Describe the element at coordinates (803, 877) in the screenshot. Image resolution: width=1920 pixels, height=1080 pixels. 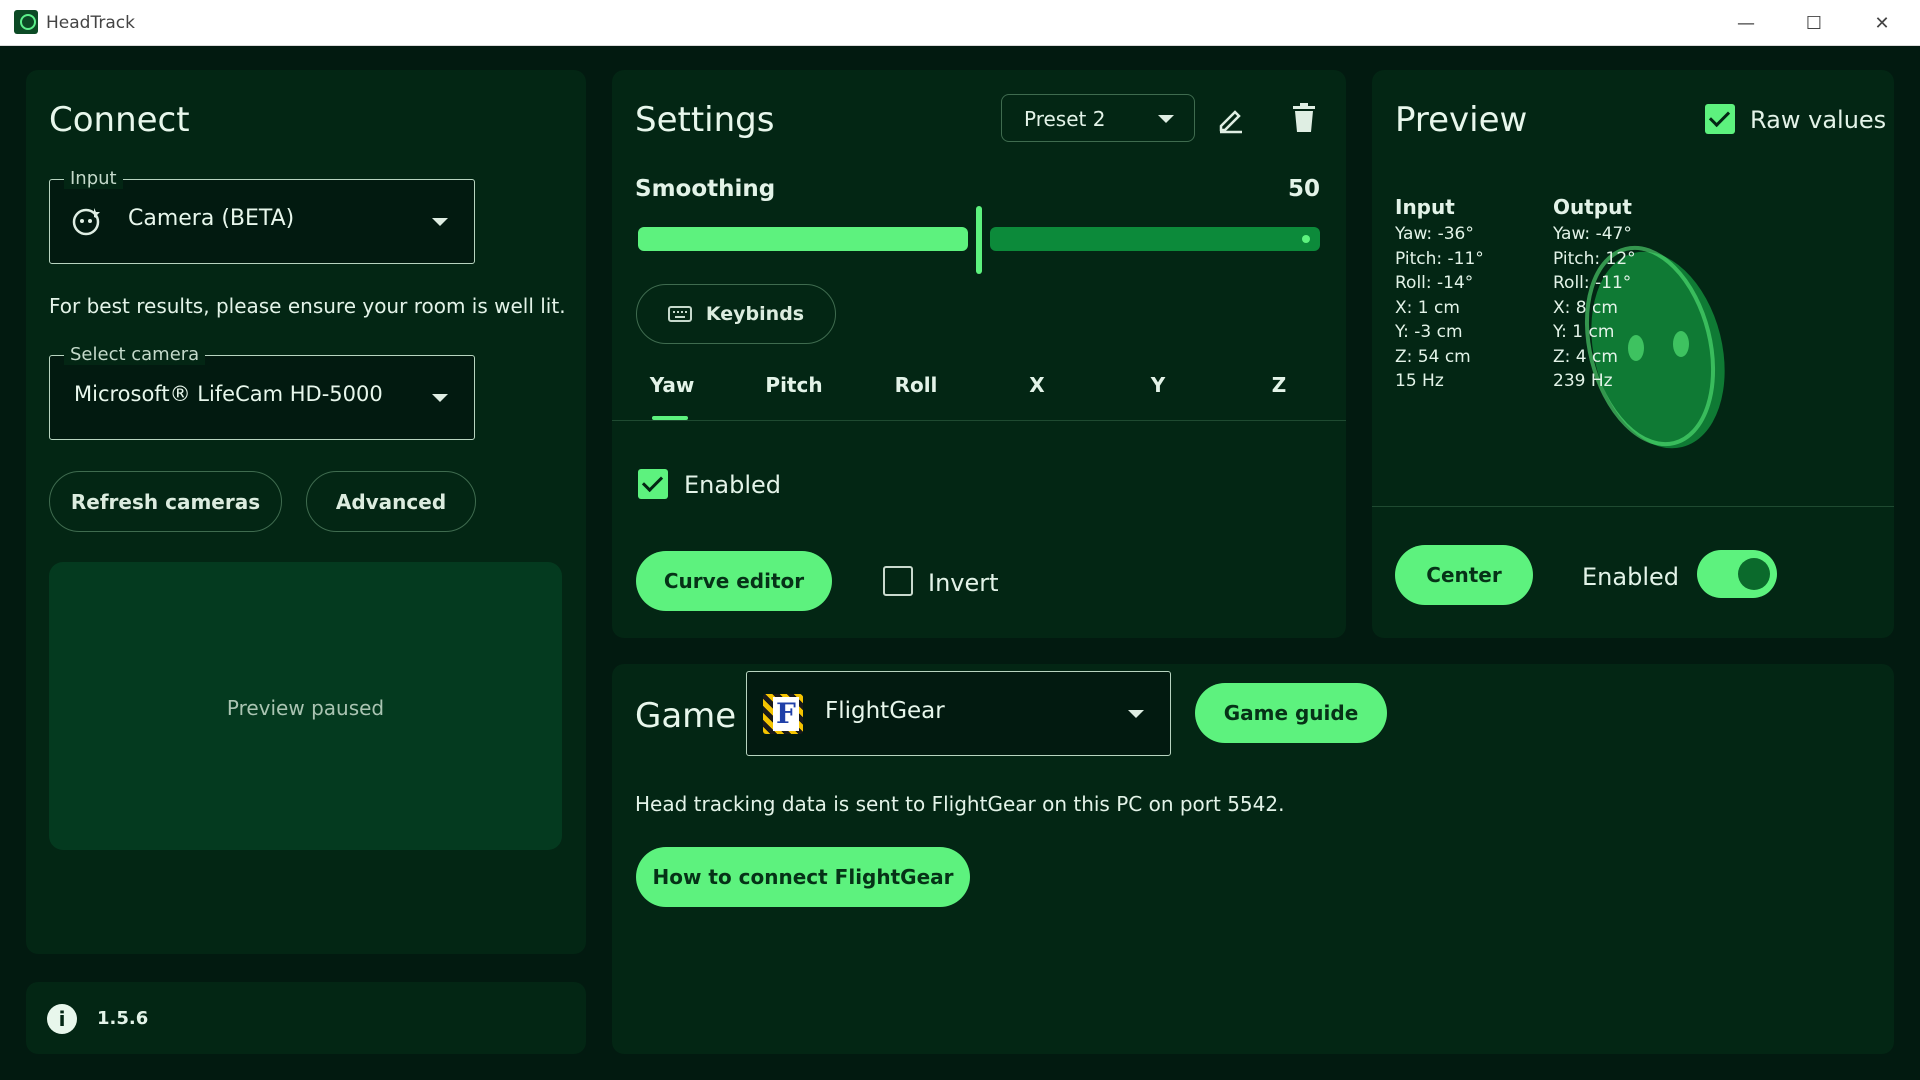
I see `how-to-connect-button: How to connect FlightGear` at that location.